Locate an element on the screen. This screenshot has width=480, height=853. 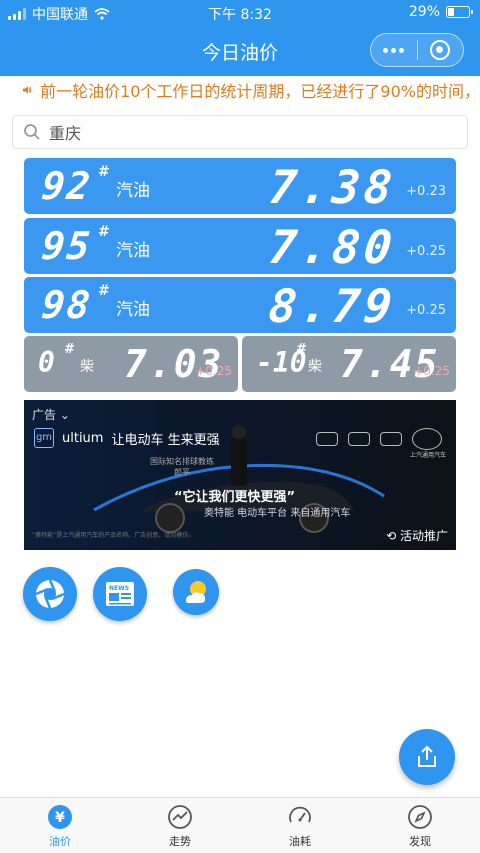
yuan-icon: ¥ is located at coordinates (60, 817).